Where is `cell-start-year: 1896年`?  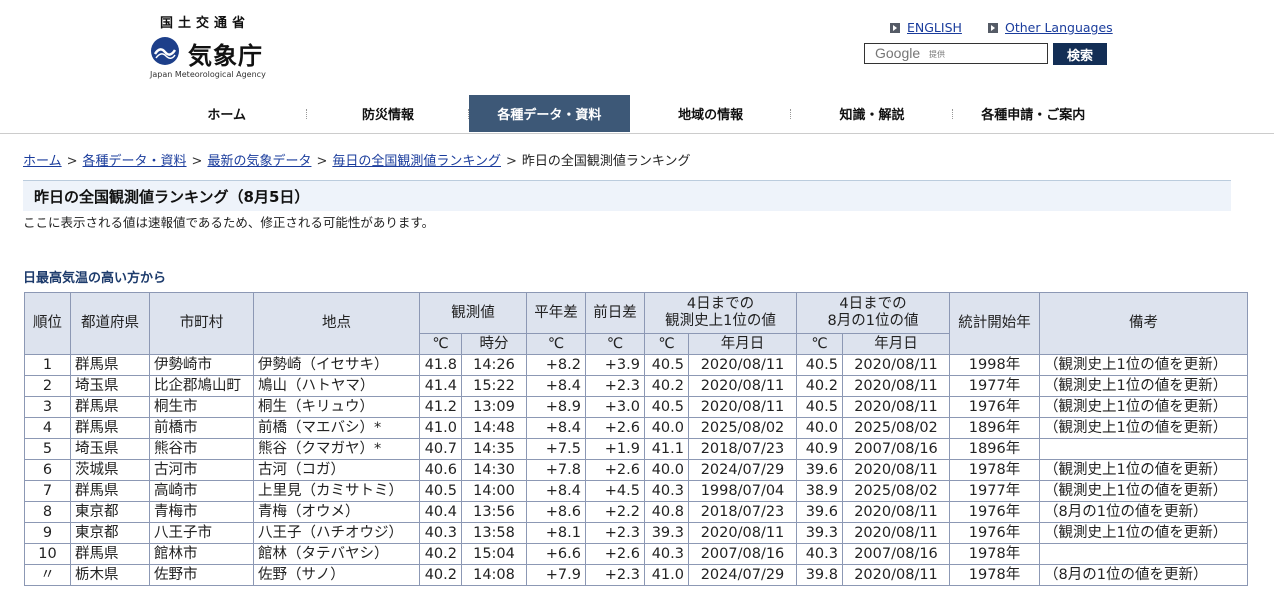
cell-start-year: 1896年 is located at coordinates (994, 428).